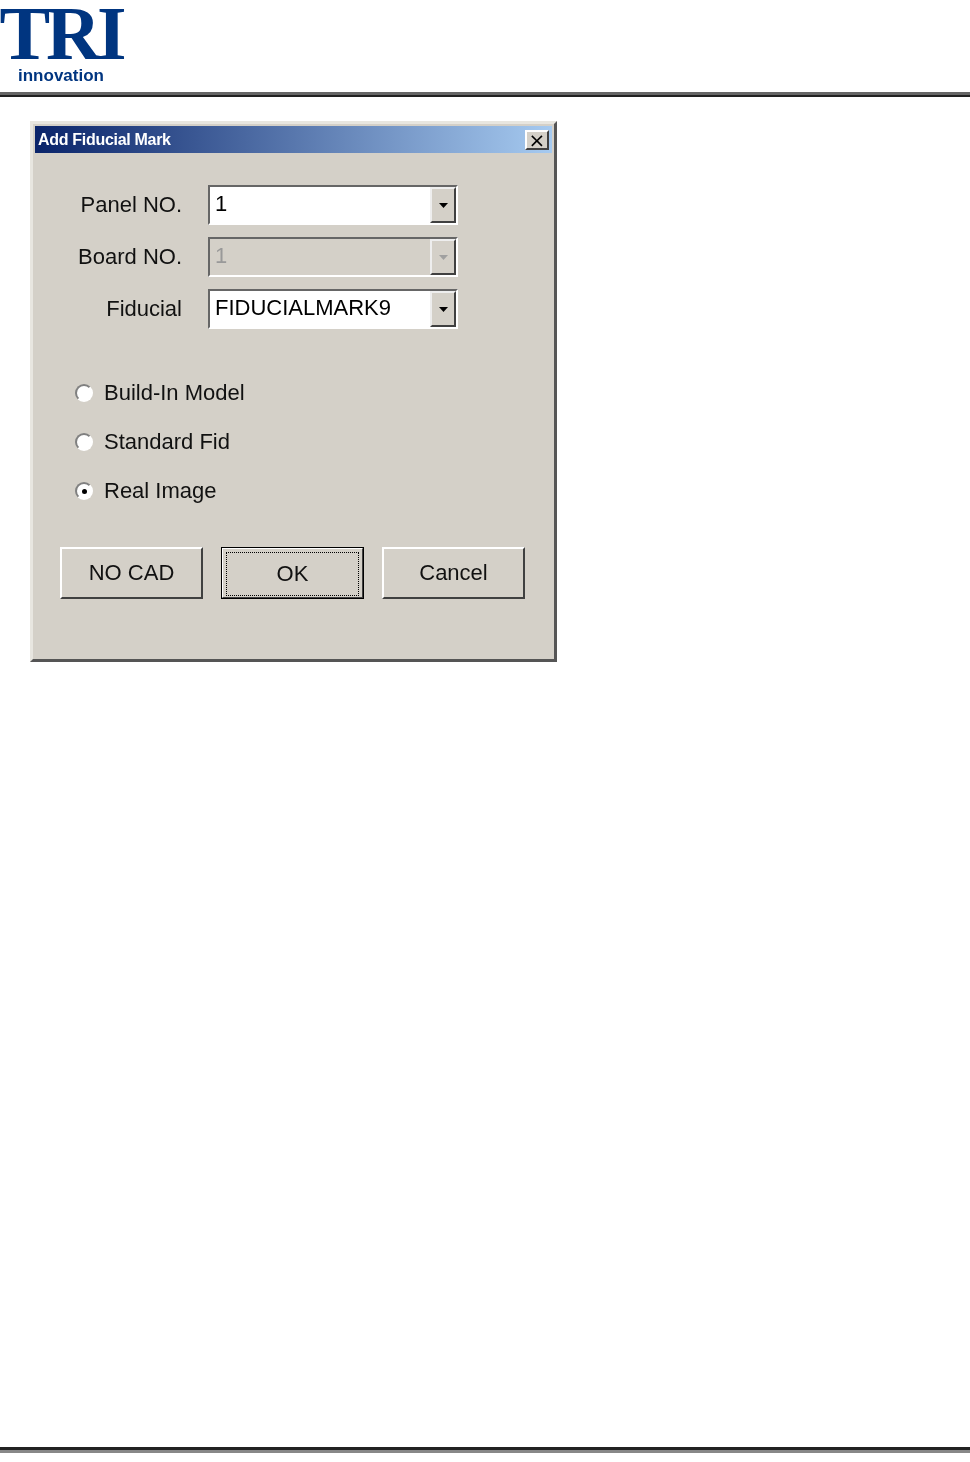 This screenshot has width=970, height=1462. I want to click on dialog-button: Cancel, so click(453, 573).